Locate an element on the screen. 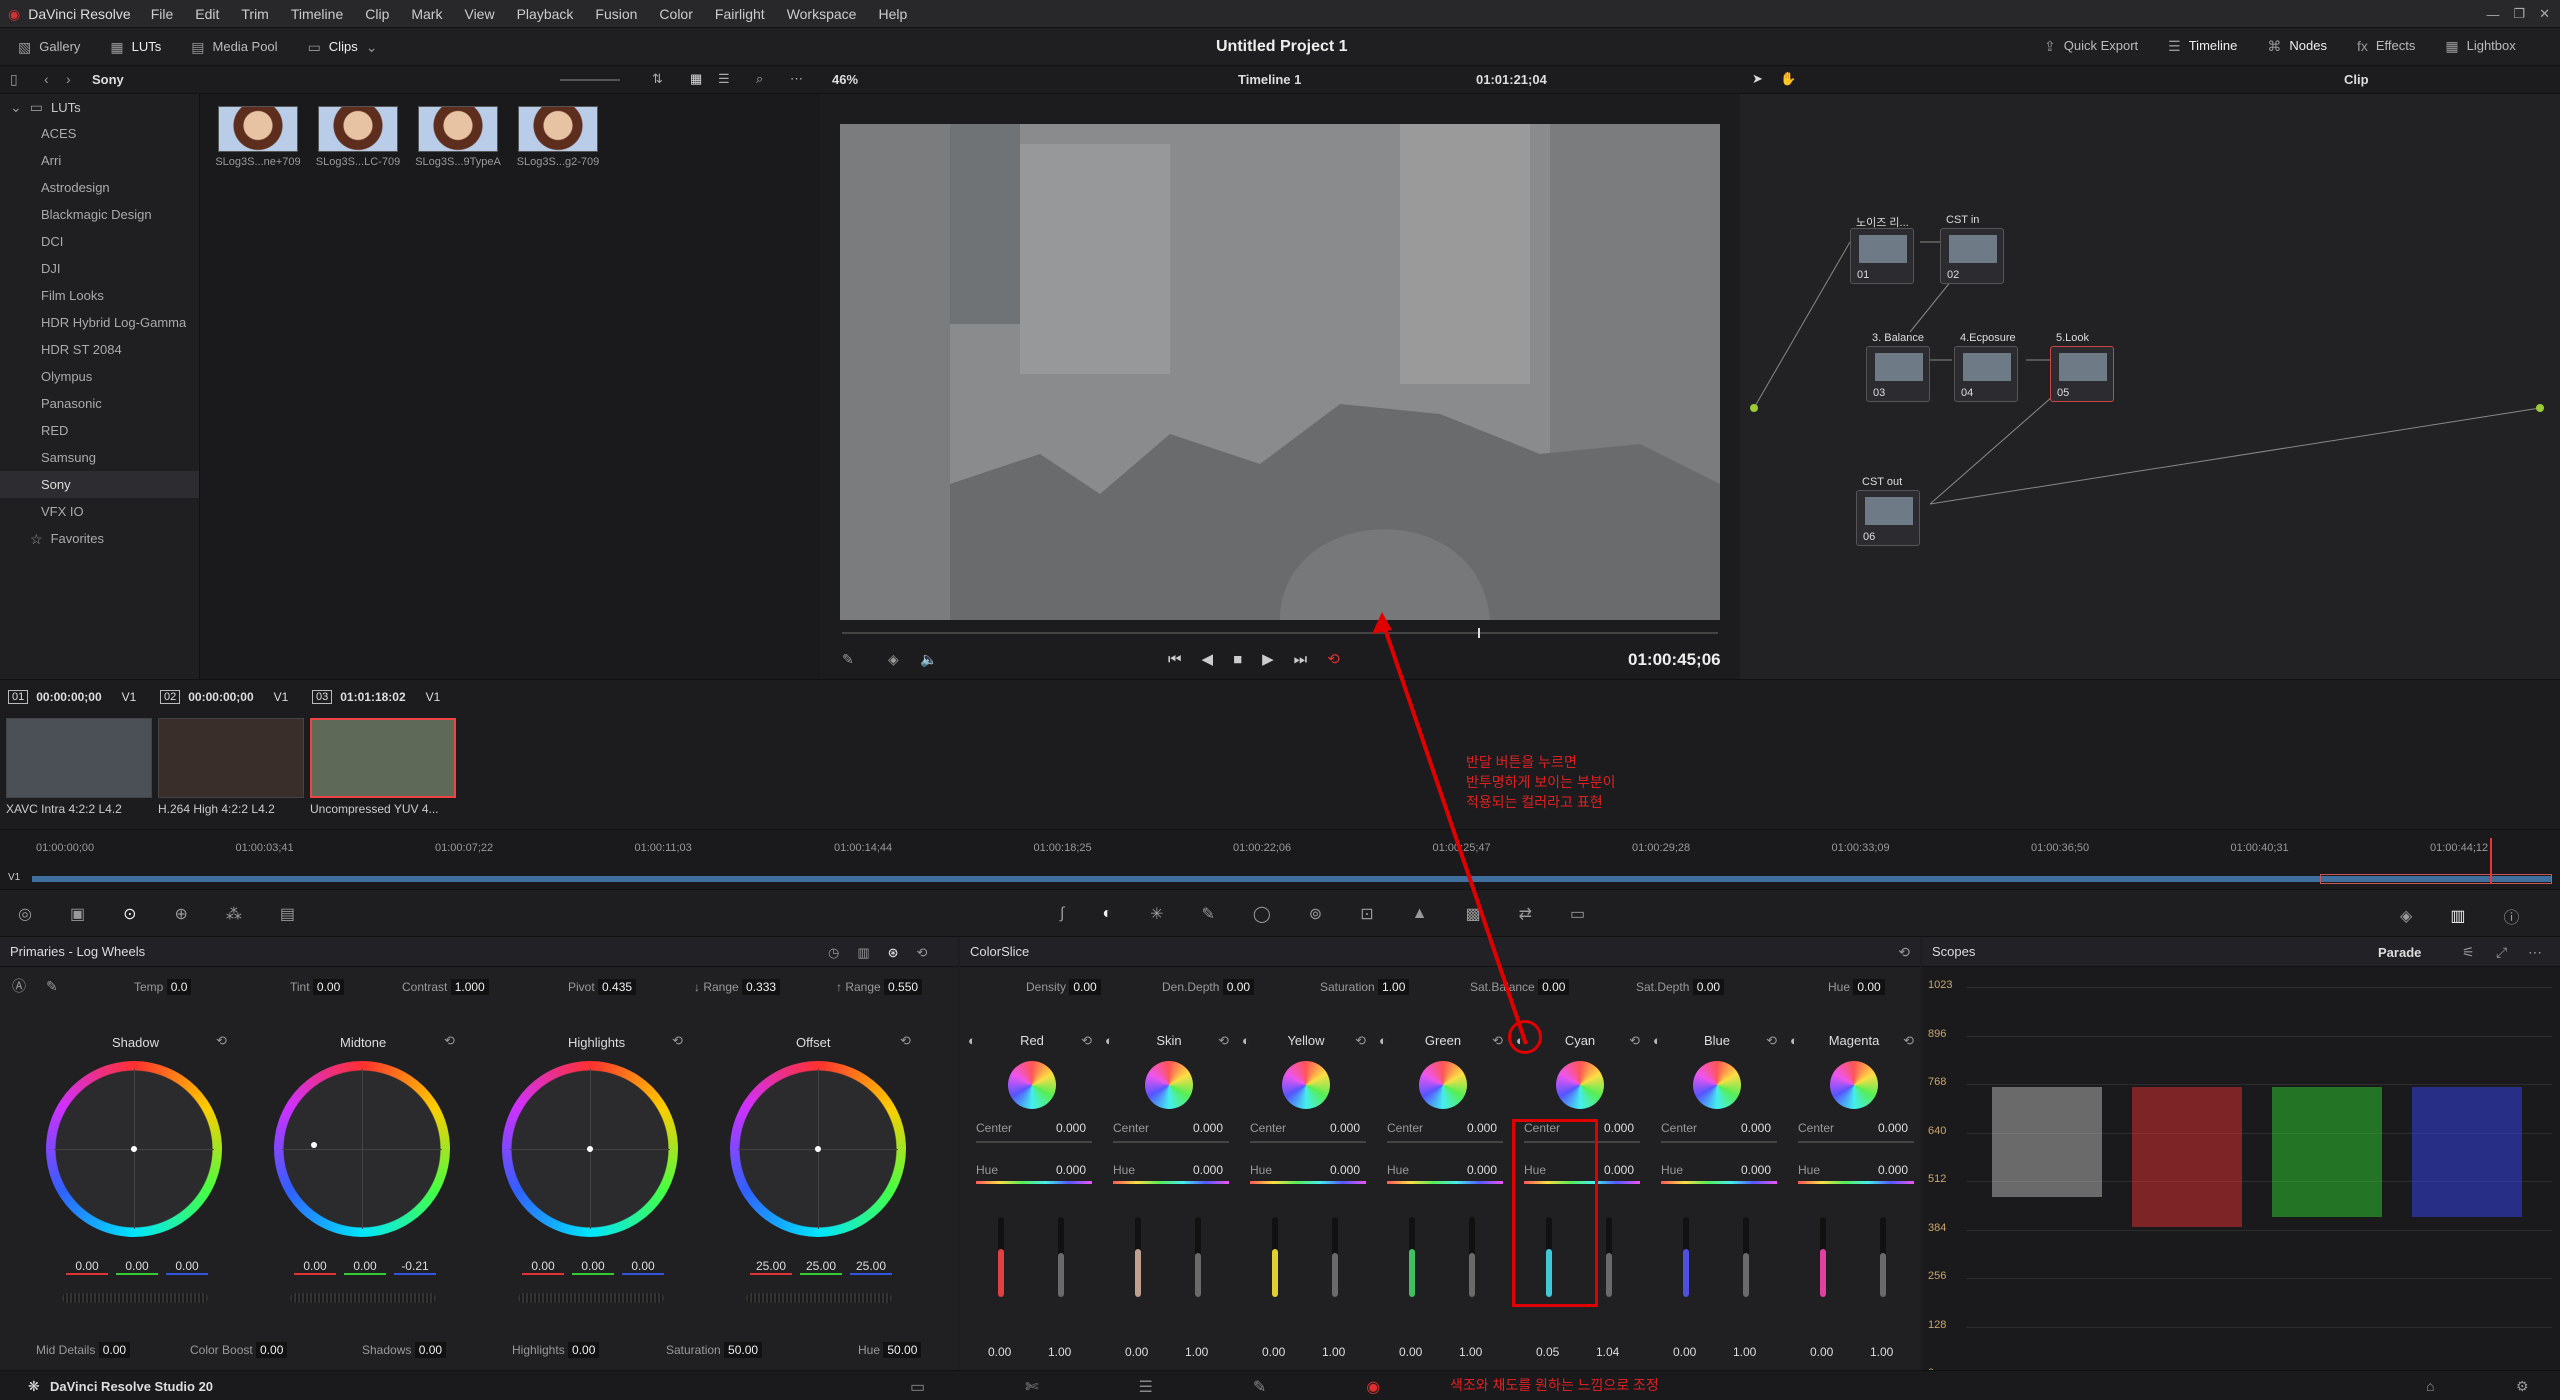  wheel-value: -0.21 is located at coordinates (415, 1267).